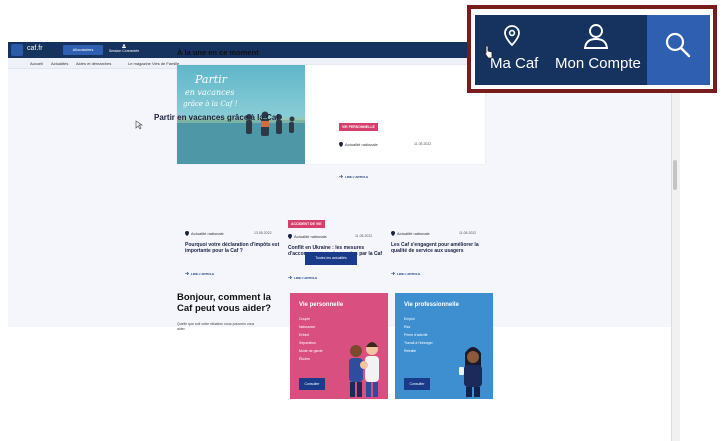 The width and height of the screenshot is (723, 441). What do you see at coordinates (675, 175) in the screenshot?
I see `scrollbar-thumb` at bounding box center [675, 175].